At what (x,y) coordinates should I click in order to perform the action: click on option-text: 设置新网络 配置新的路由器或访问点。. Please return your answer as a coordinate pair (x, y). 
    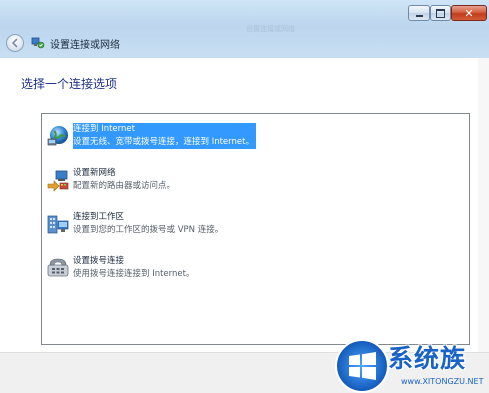
    Looking at the image, I should click on (124, 180).